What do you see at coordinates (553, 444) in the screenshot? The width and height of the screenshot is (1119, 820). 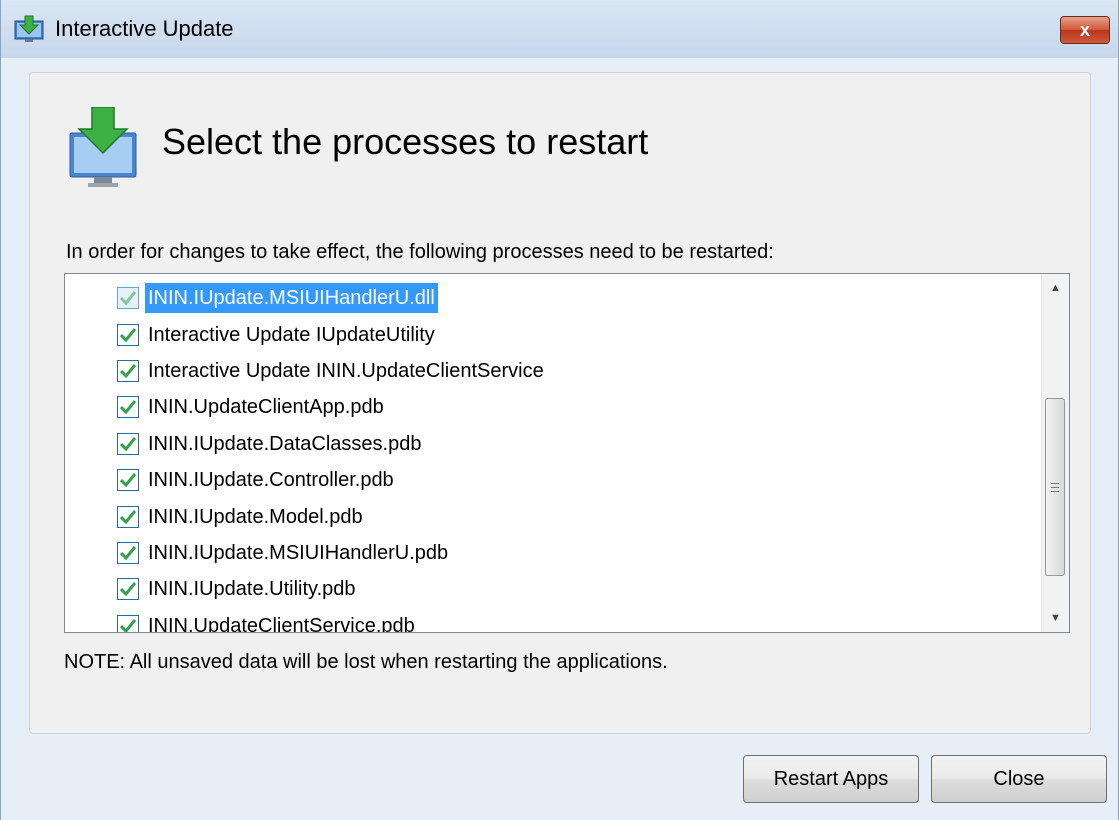 I see `list-item: ININ.IUpdate.DataClasses.pdb` at bounding box center [553, 444].